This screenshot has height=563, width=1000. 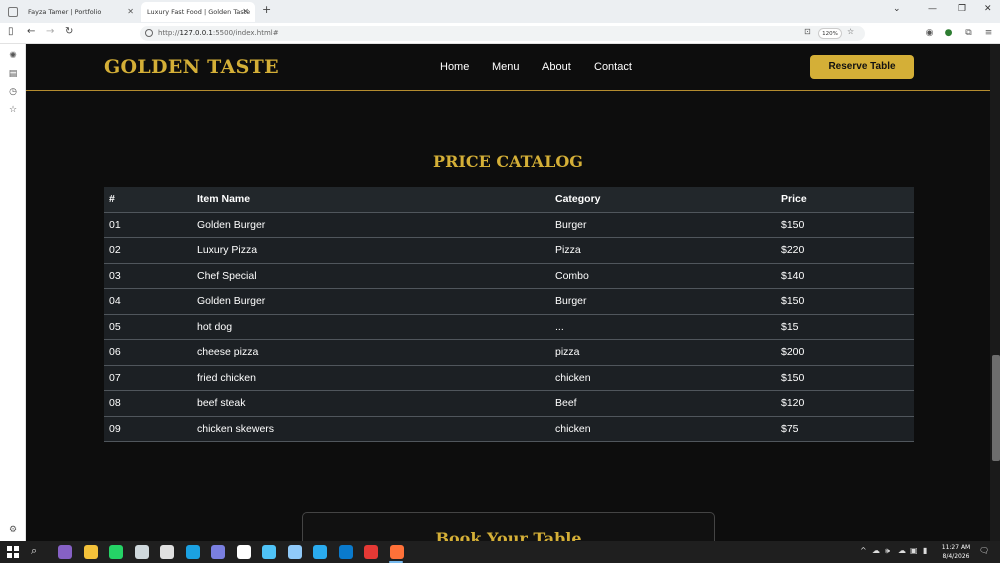 What do you see at coordinates (266, 9) in the screenshot?
I see `new-tab-button: +` at bounding box center [266, 9].